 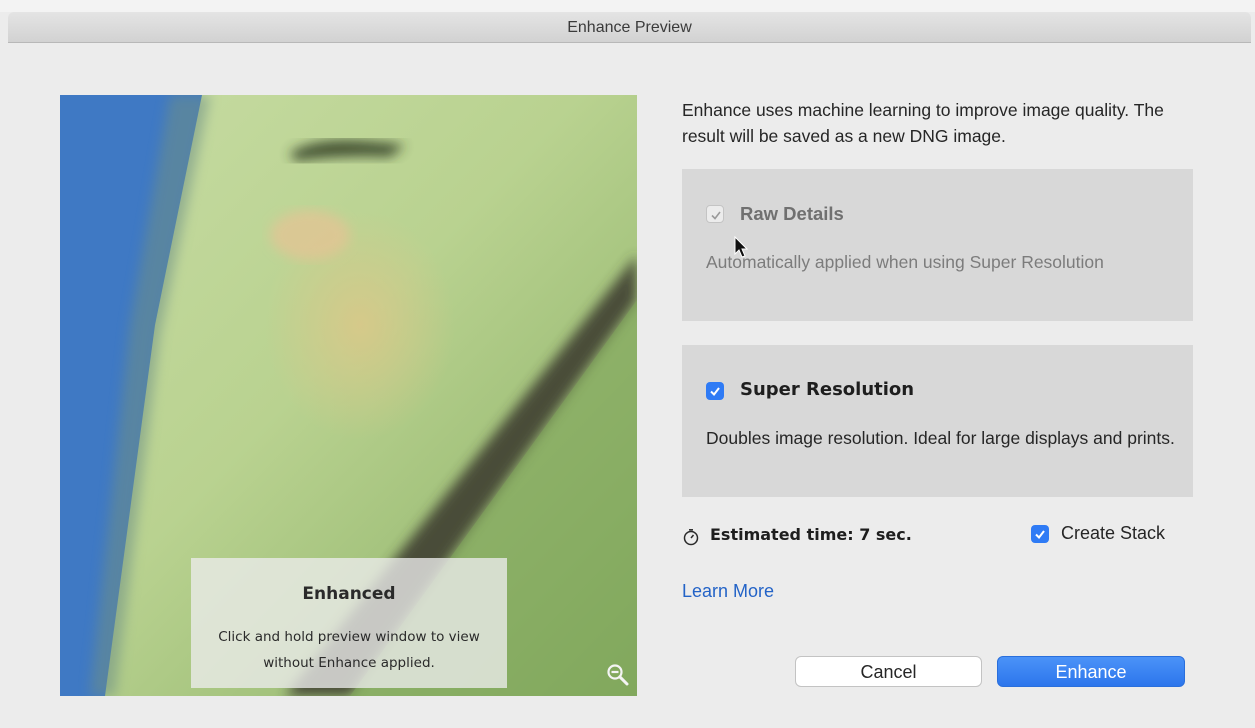 I want to click on title-bar: Enhance Preview, so click(x=629, y=27).